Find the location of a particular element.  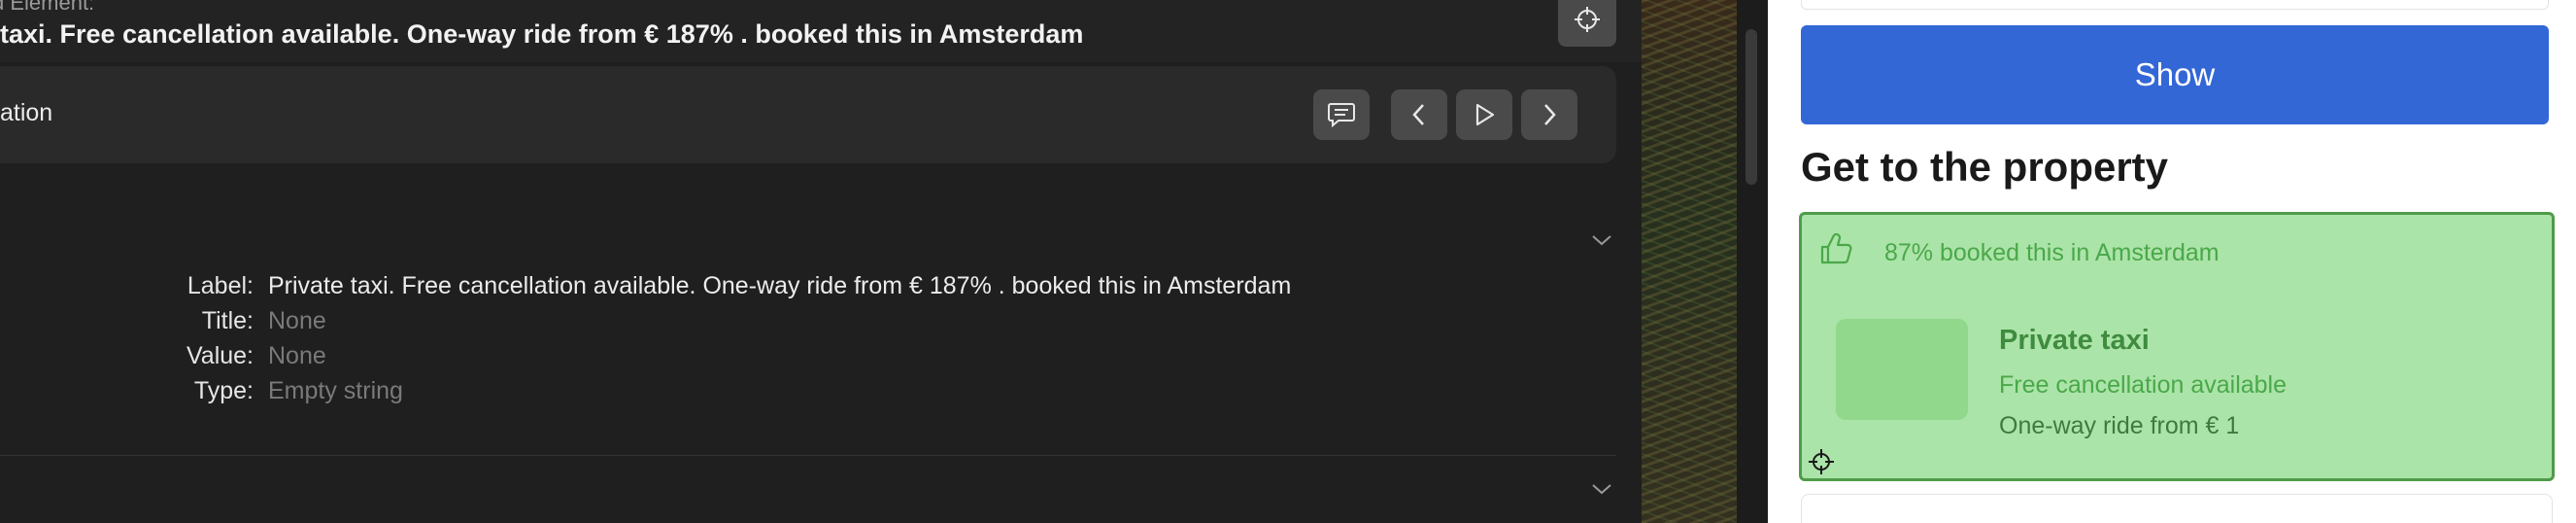

target-picker-button is located at coordinates (1587, 23).